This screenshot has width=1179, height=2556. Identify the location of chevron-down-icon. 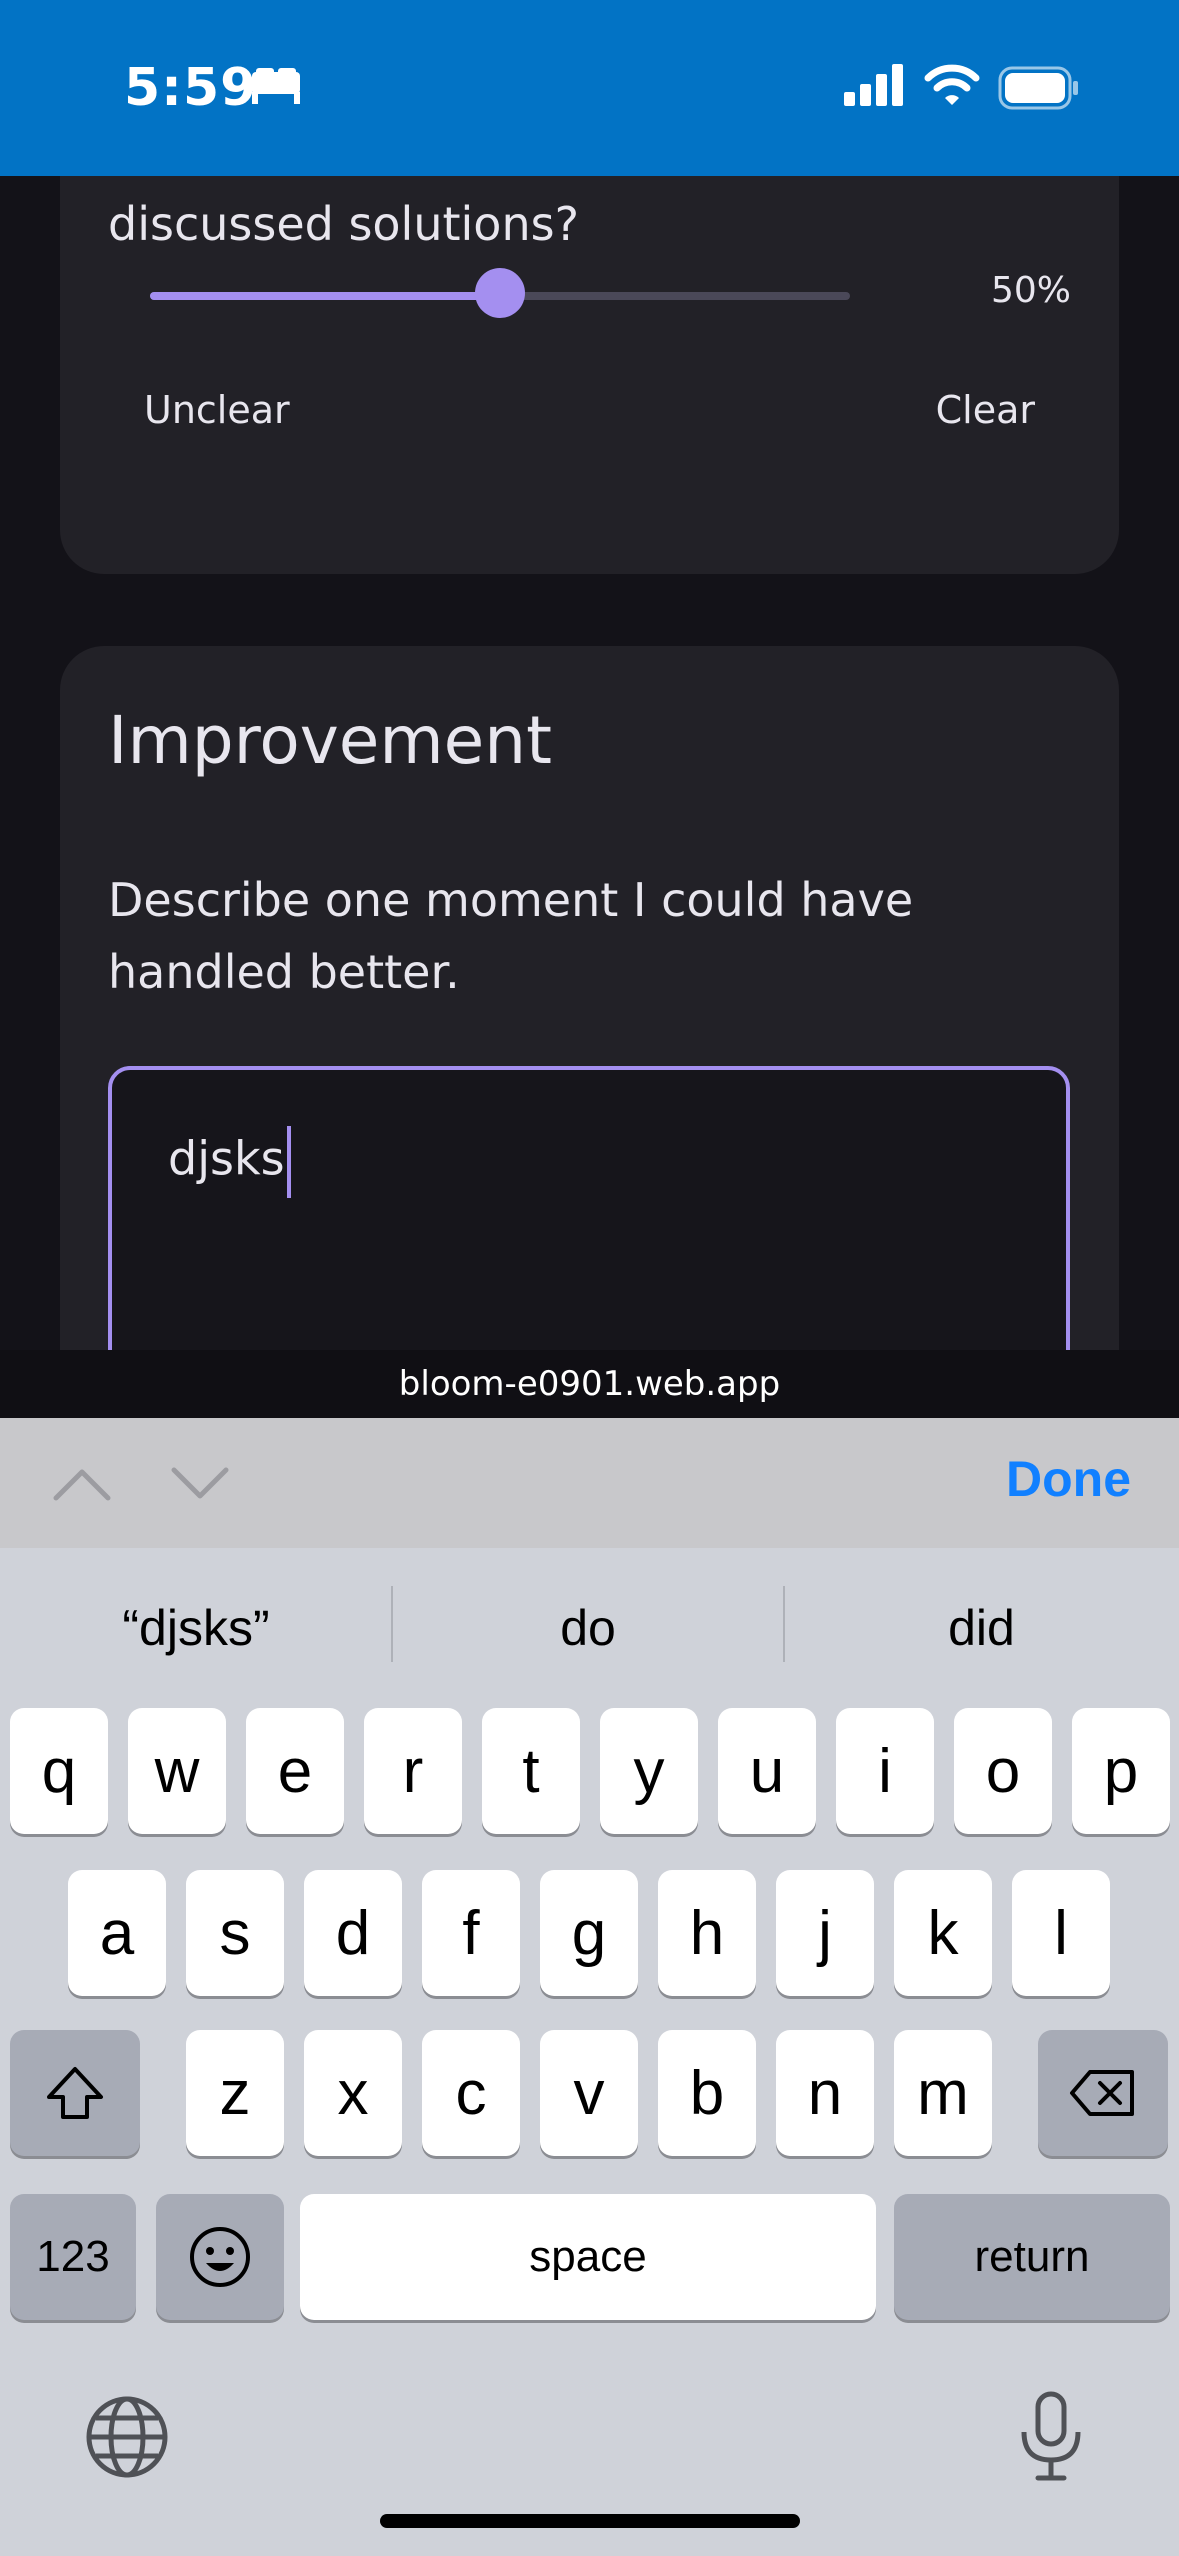
(200, 1483).